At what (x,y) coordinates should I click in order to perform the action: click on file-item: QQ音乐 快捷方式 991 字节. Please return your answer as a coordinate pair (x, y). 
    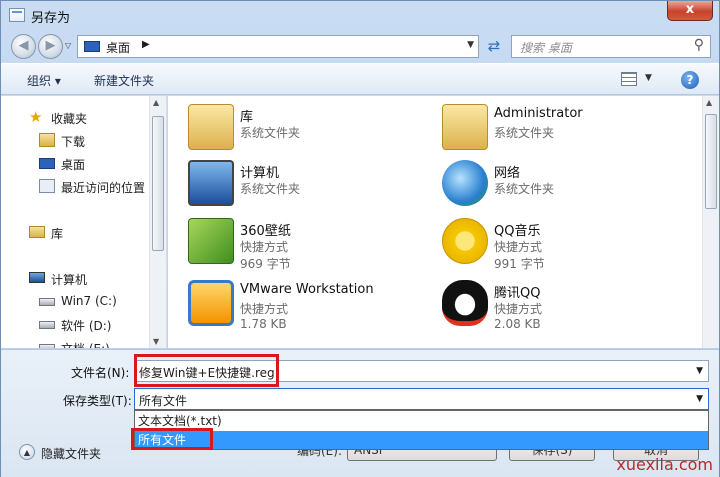
    Looking at the image, I should click on (547, 242).